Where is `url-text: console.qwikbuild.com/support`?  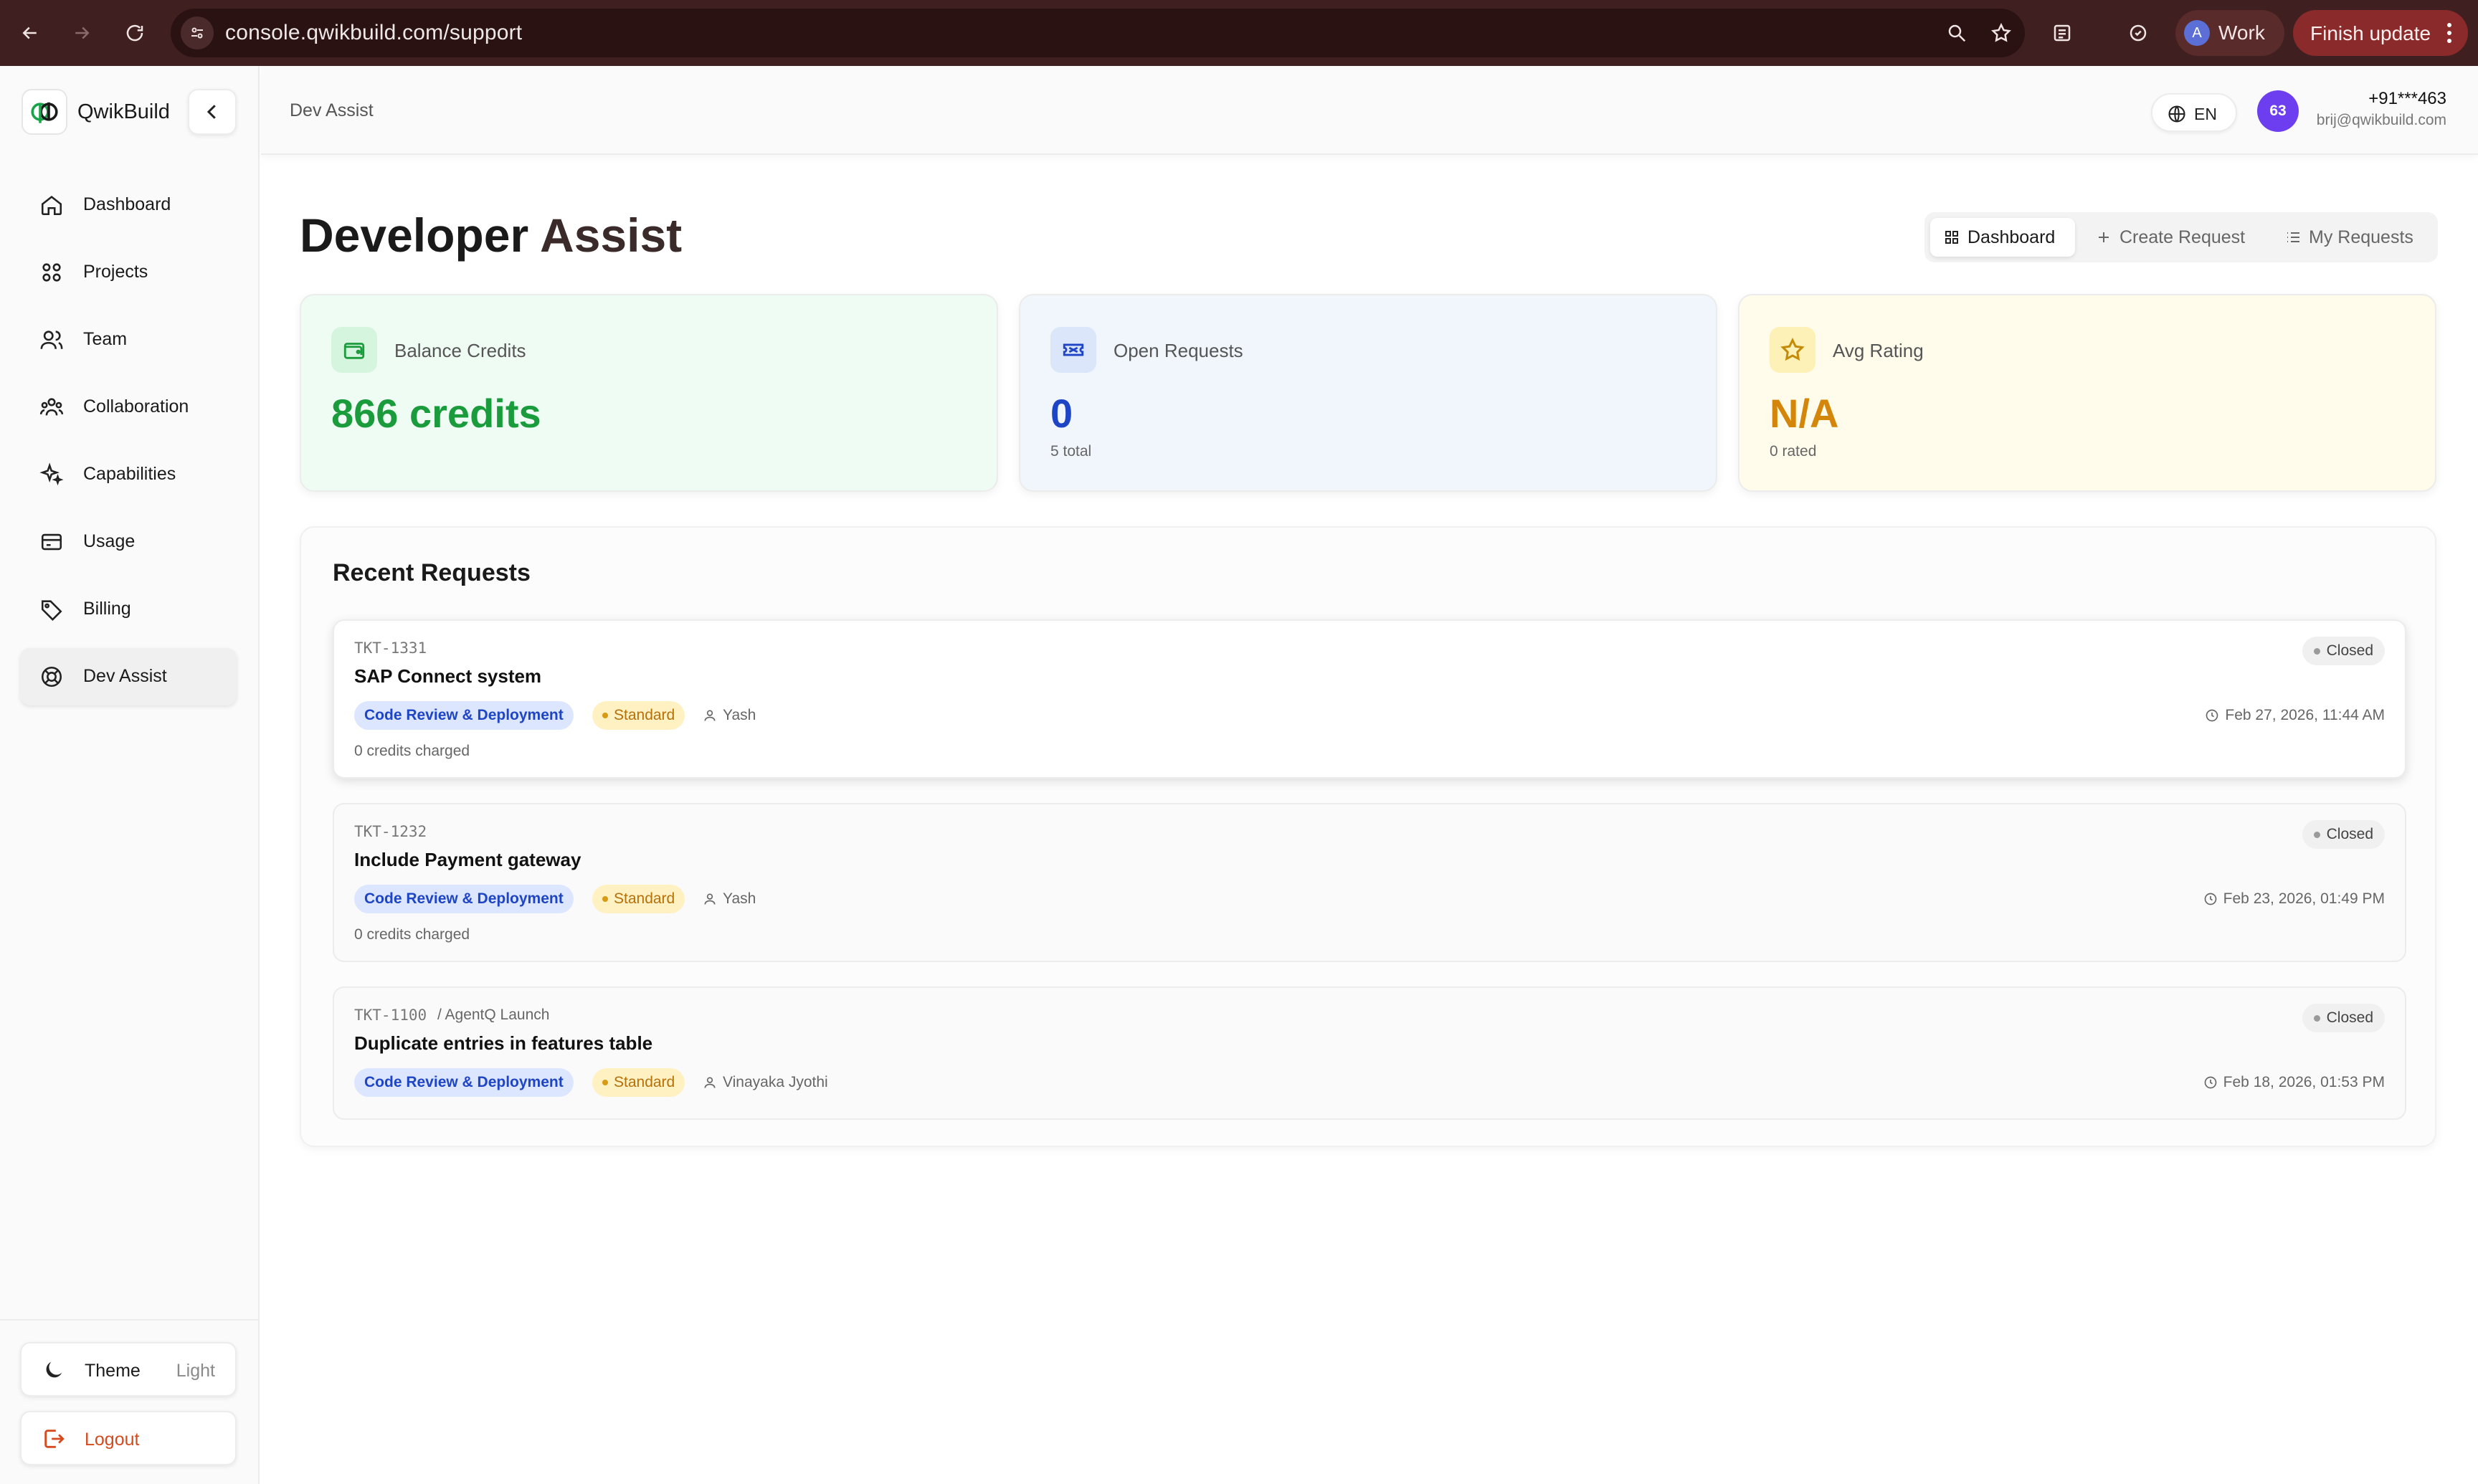 url-text: console.qwikbuild.com/support is located at coordinates (373, 33).